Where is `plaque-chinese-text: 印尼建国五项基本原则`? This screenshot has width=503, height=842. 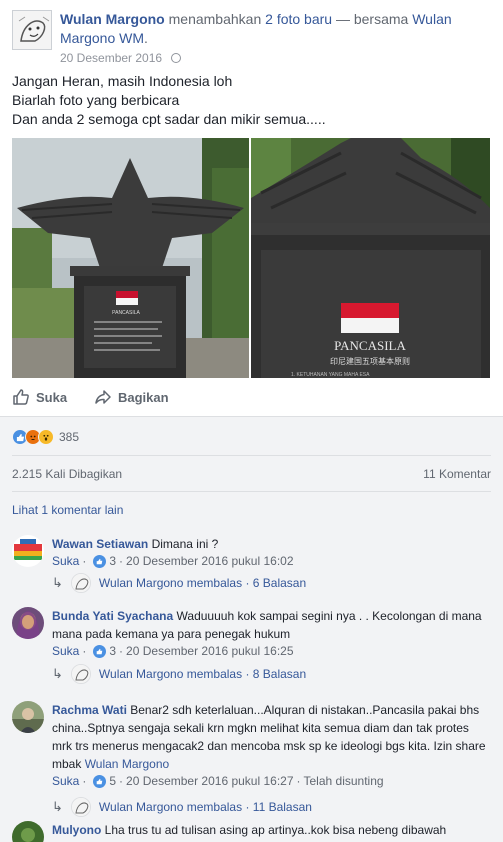
plaque-chinese-text: 印尼建国五项基本原则 is located at coordinates (370, 361).